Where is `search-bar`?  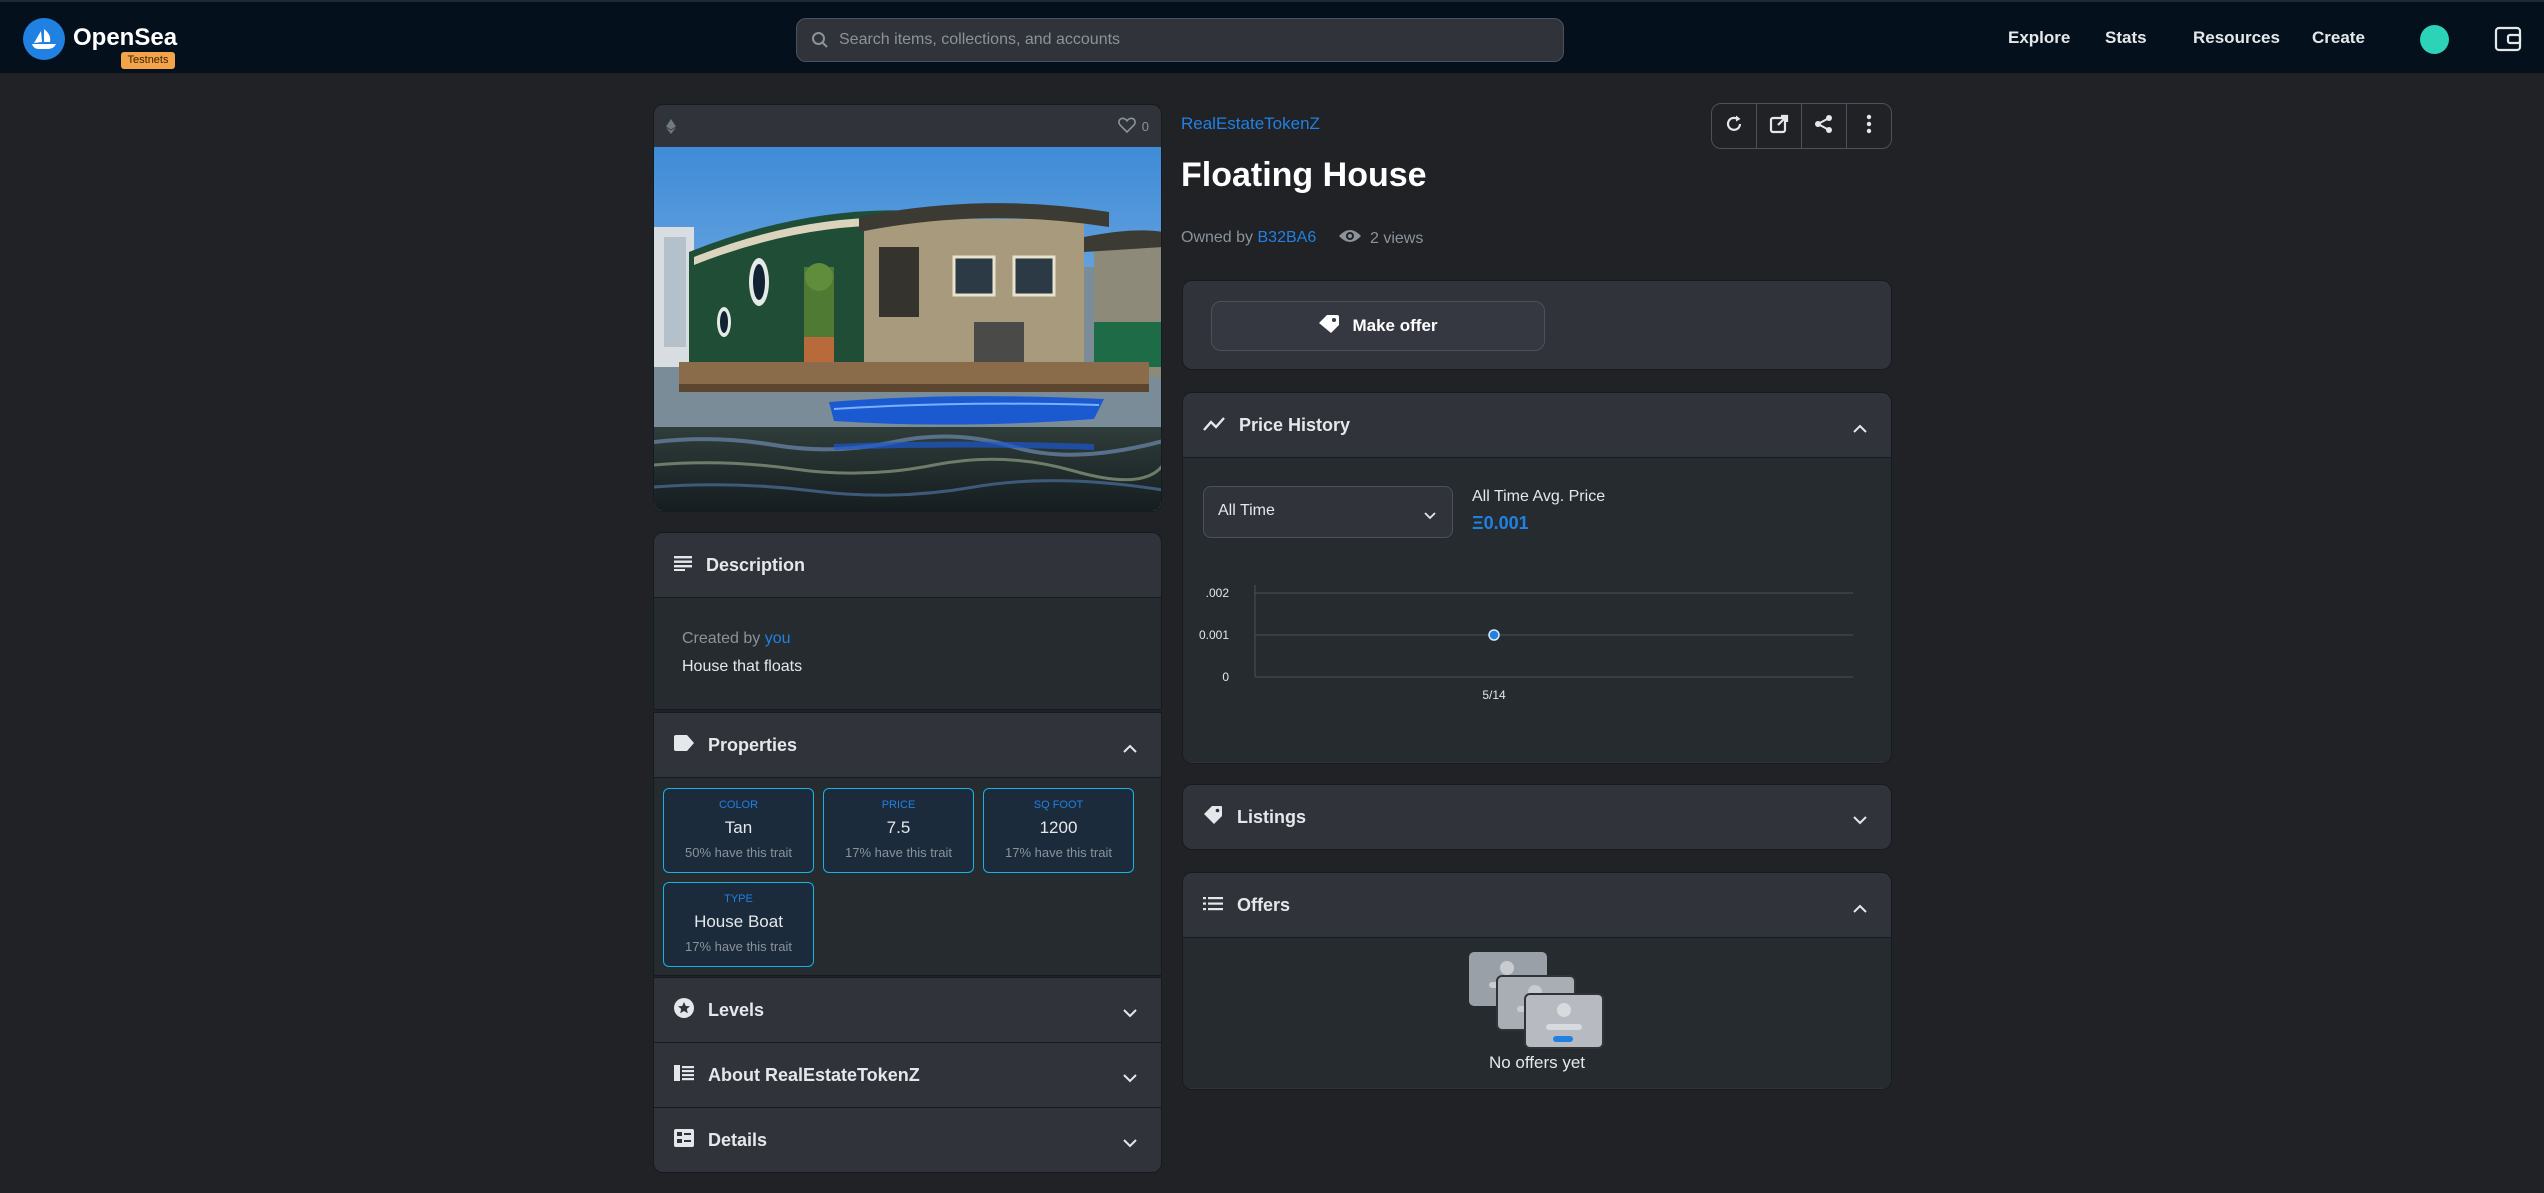
search-bar is located at coordinates (1180, 40).